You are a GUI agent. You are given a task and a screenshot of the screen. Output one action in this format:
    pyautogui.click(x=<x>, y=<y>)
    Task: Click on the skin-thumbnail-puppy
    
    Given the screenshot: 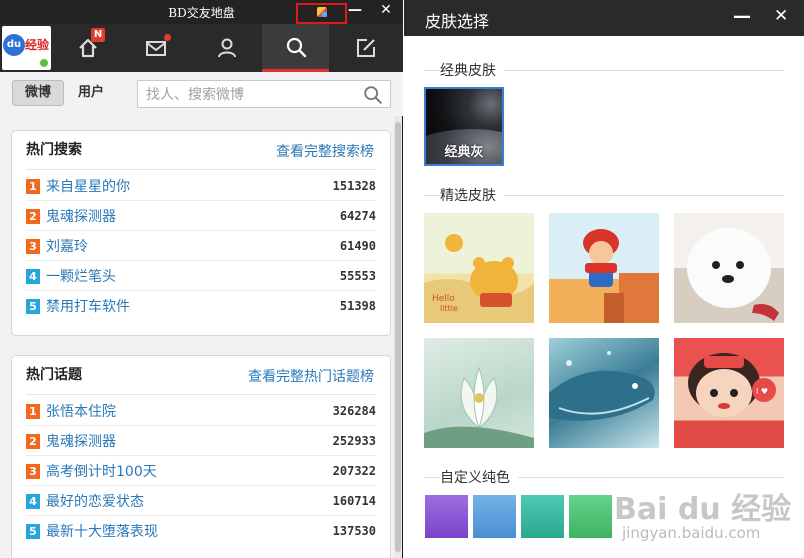 What is the action you would take?
    pyautogui.click(x=729, y=268)
    